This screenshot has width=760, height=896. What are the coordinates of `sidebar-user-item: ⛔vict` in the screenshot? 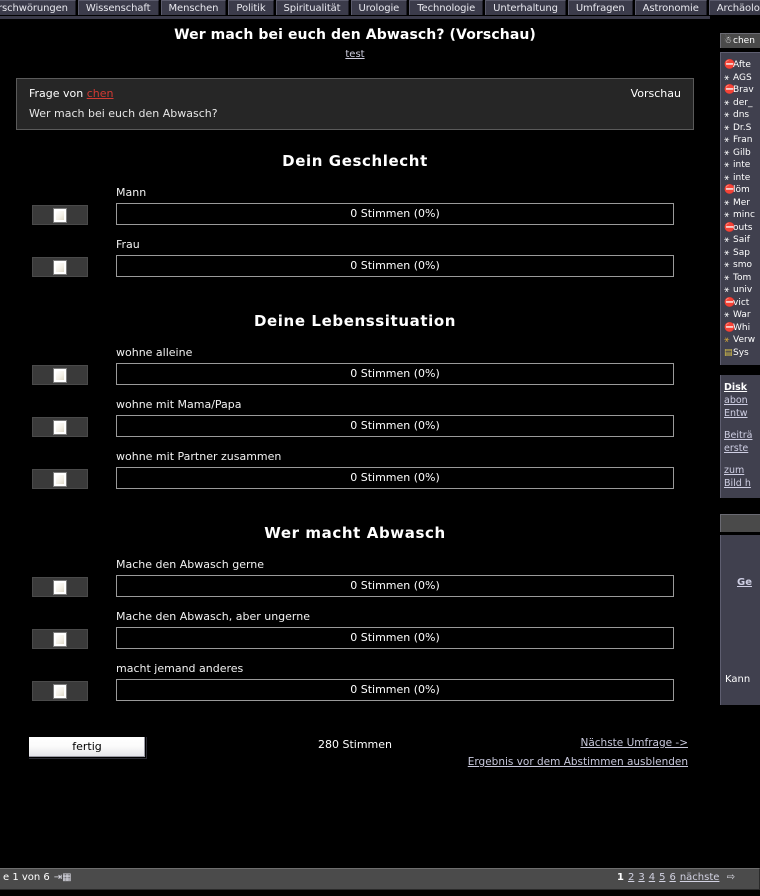 It's located at (742, 303).